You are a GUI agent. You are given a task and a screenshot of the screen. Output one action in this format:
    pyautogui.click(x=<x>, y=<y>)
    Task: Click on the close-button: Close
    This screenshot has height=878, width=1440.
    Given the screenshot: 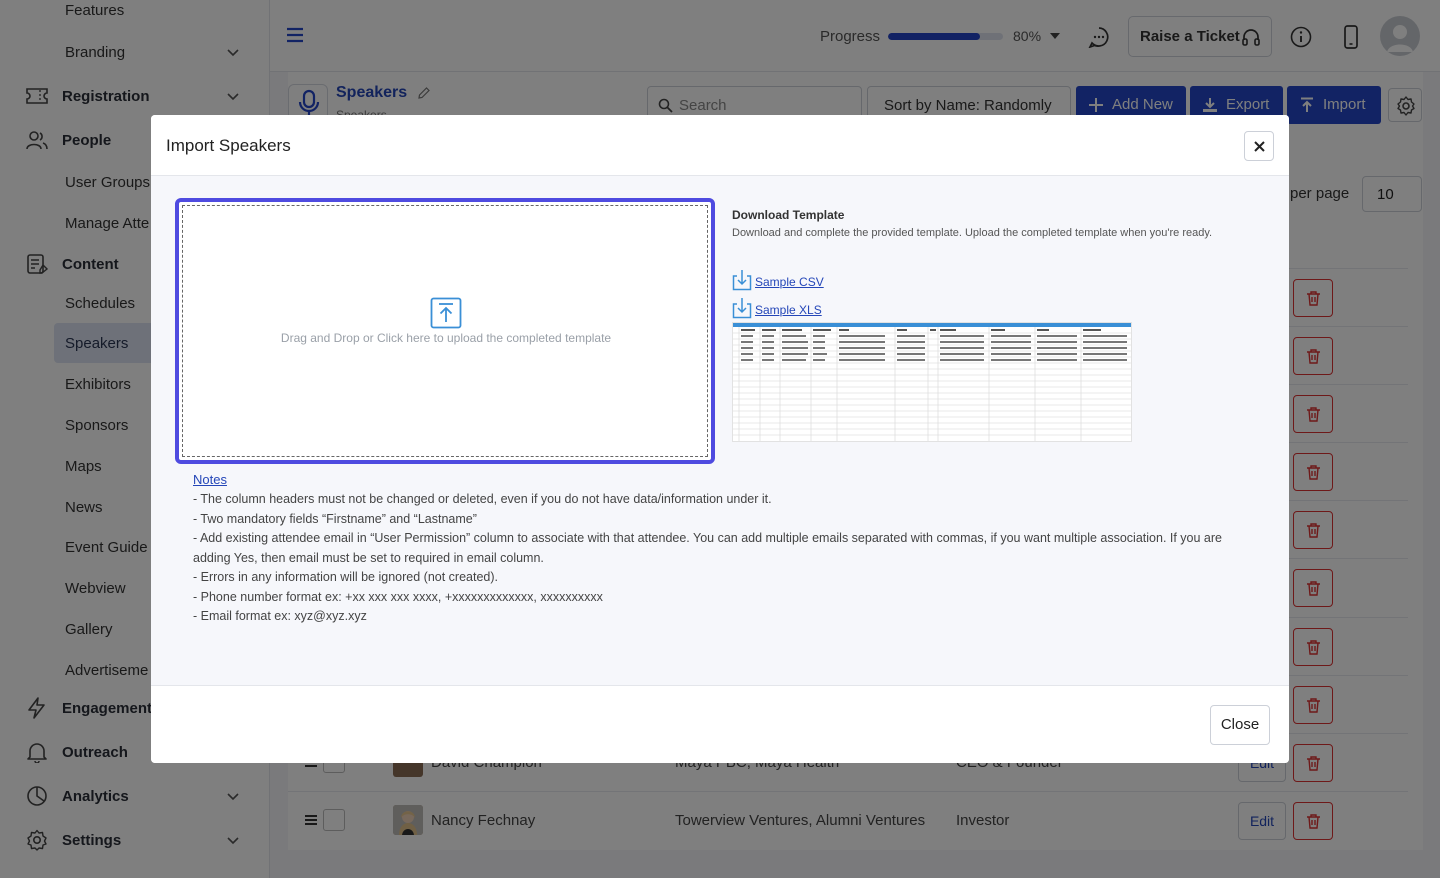 What is the action you would take?
    pyautogui.click(x=1240, y=725)
    